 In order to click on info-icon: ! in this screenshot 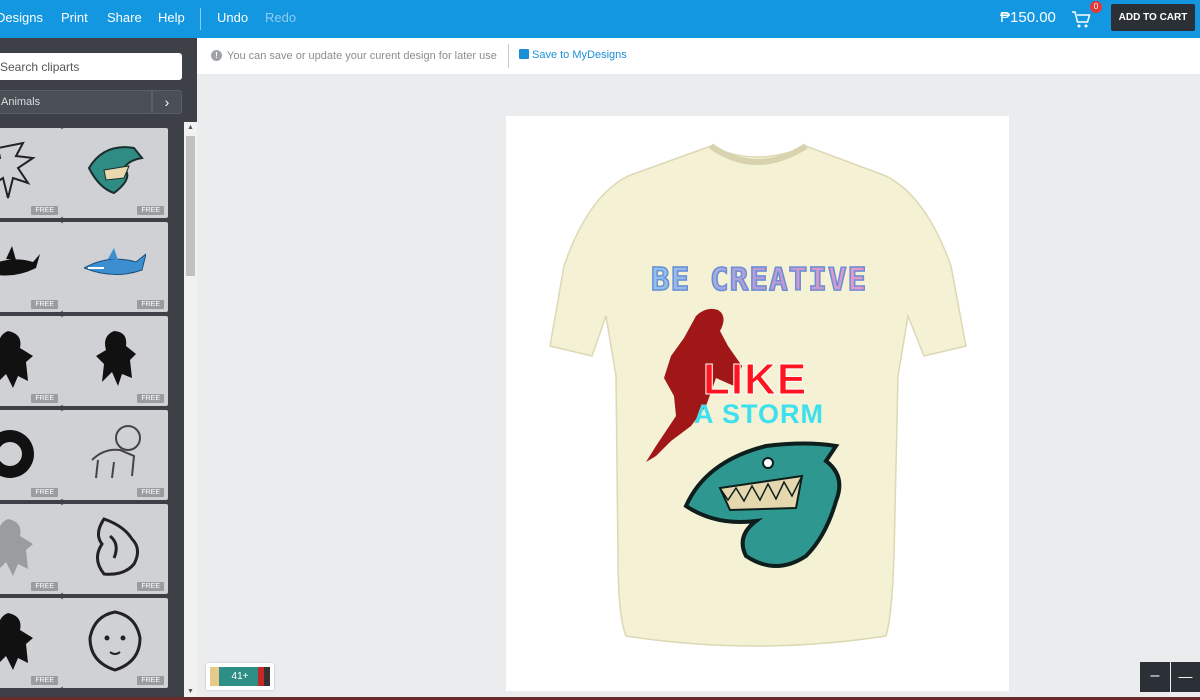, I will do `click(216, 55)`.